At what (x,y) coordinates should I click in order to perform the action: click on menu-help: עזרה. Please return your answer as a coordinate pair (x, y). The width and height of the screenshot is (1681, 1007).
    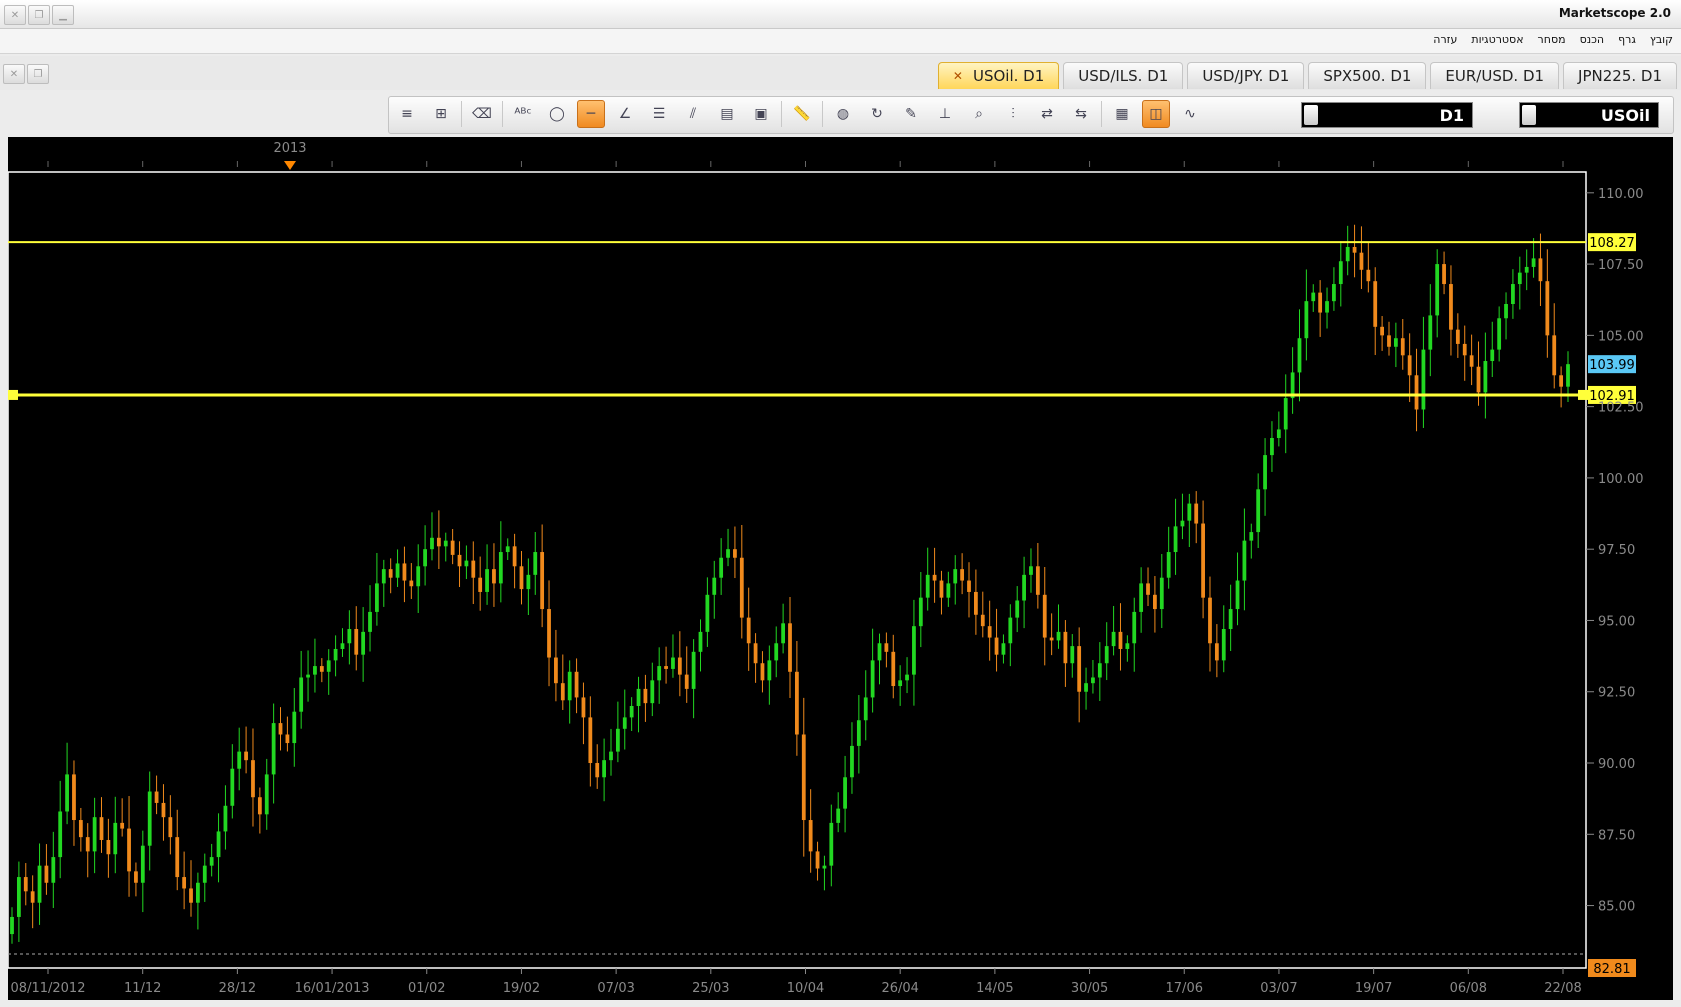
    Looking at the image, I should click on (1445, 39).